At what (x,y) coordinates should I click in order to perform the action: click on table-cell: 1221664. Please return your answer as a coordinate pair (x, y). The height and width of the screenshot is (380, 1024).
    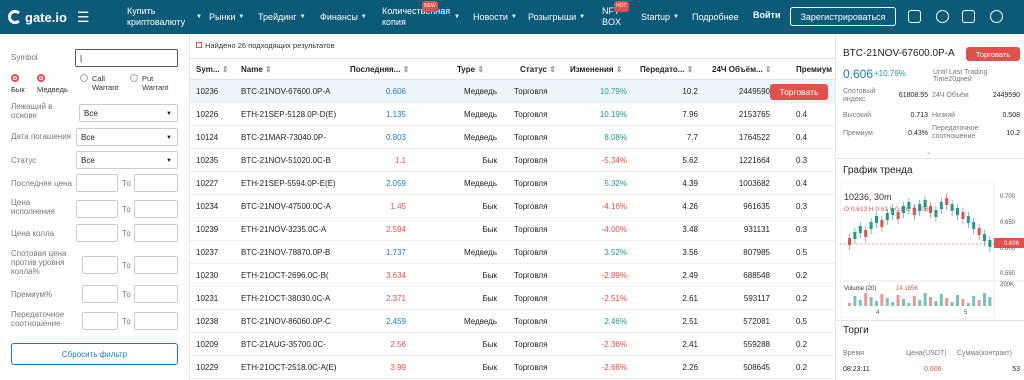
    Looking at the image, I should click on (754, 160).